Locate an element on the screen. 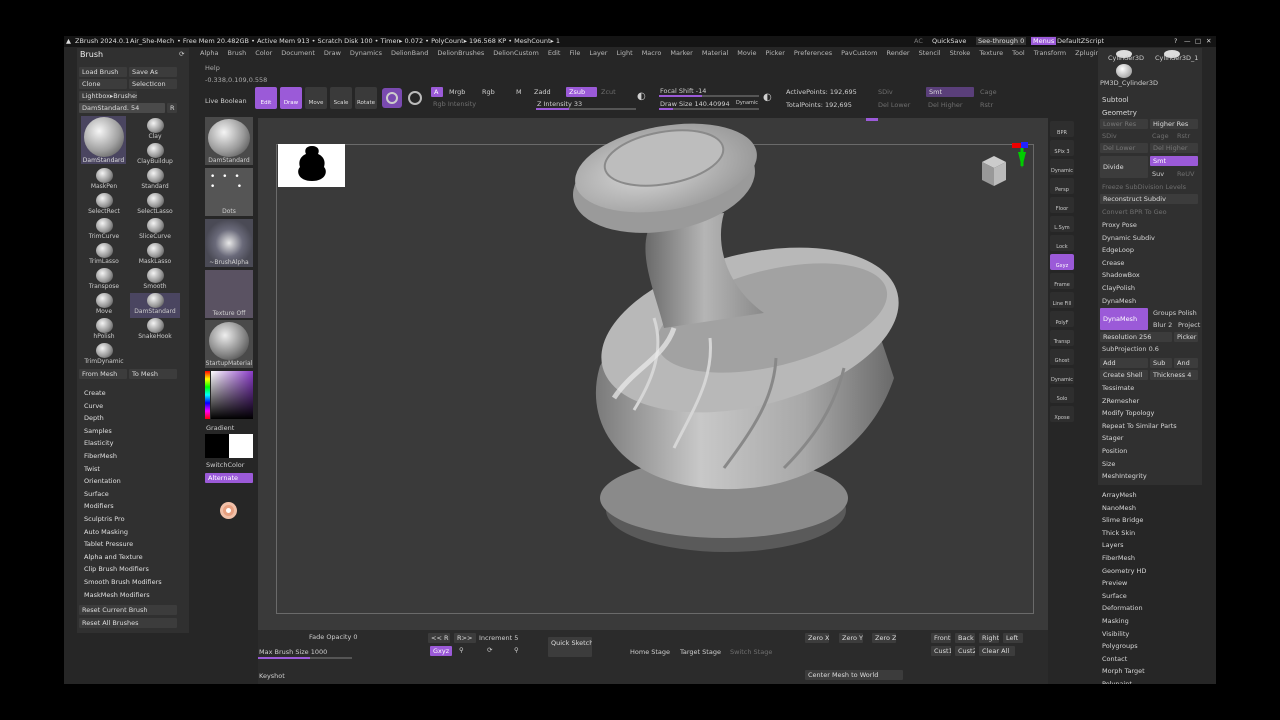 The image size is (1280, 720). prev-record-button: << R is located at coordinates (439, 638).